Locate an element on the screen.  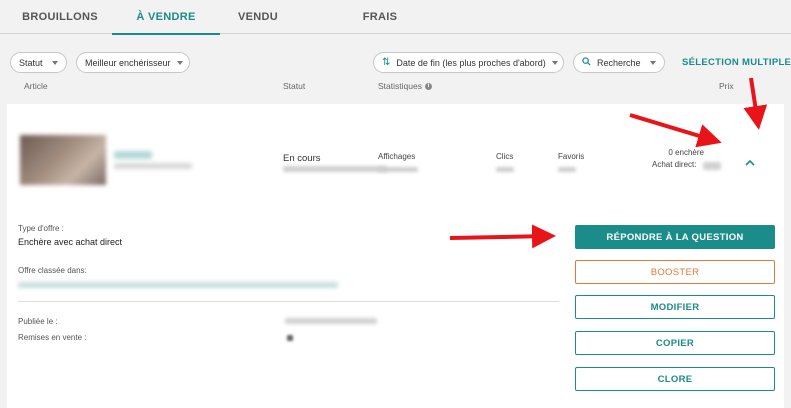
type-offre-label: Type d'offre : is located at coordinates (41, 228).